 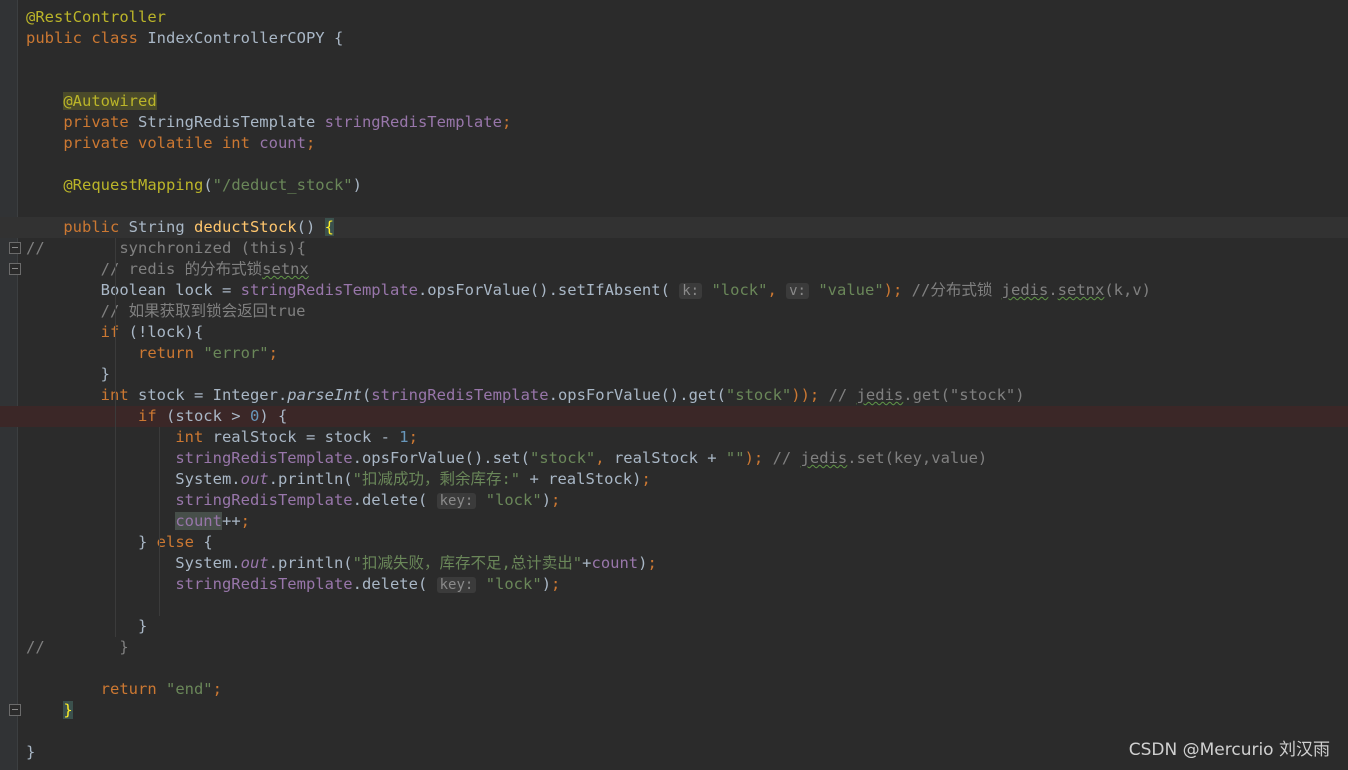 I want to click on code-token: "", so click(x=735, y=458).